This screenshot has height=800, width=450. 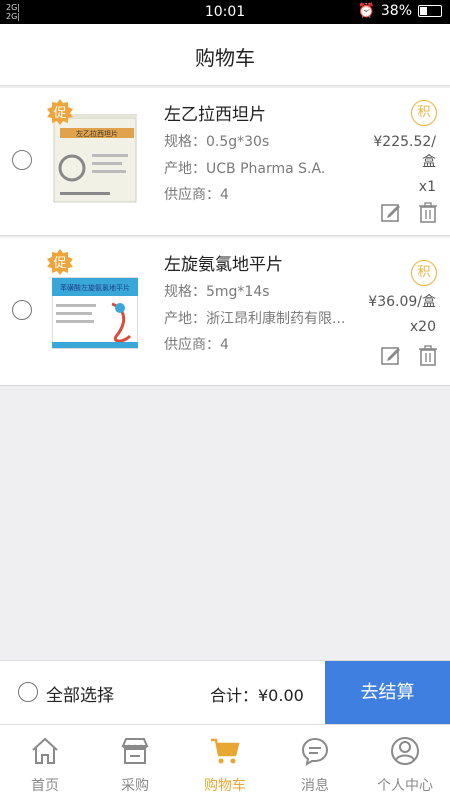 What do you see at coordinates (225, 58) in the screenshot?
I see `page-title: 购物车` at bounding box center [225, 58].